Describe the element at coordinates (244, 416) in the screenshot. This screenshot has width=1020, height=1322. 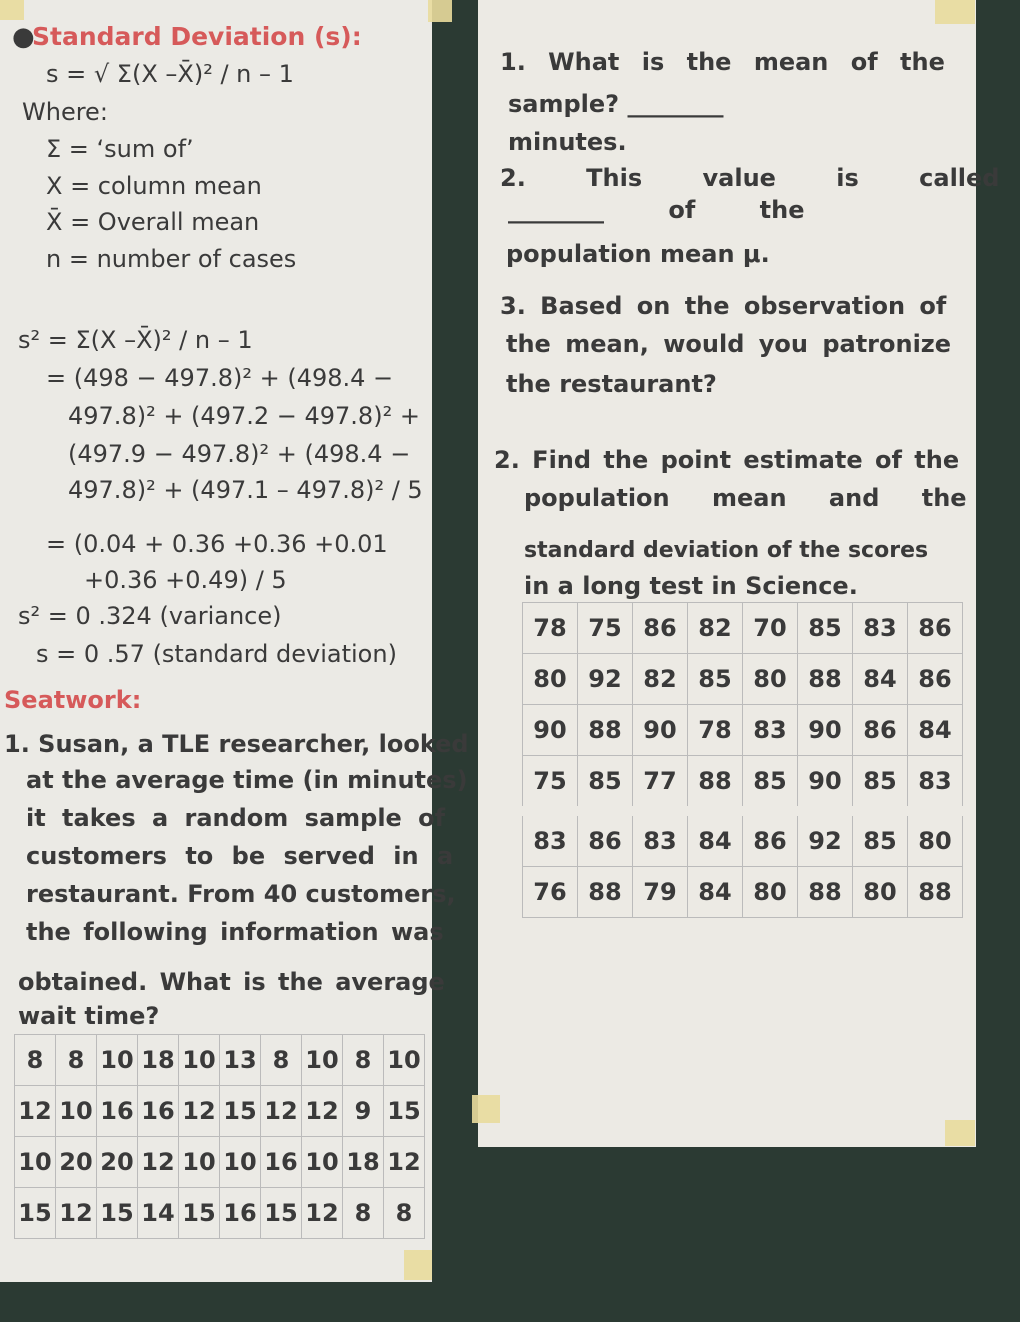
I see `calc-line: 497.8)² + (497.2 − 497.8)² +` at that location.